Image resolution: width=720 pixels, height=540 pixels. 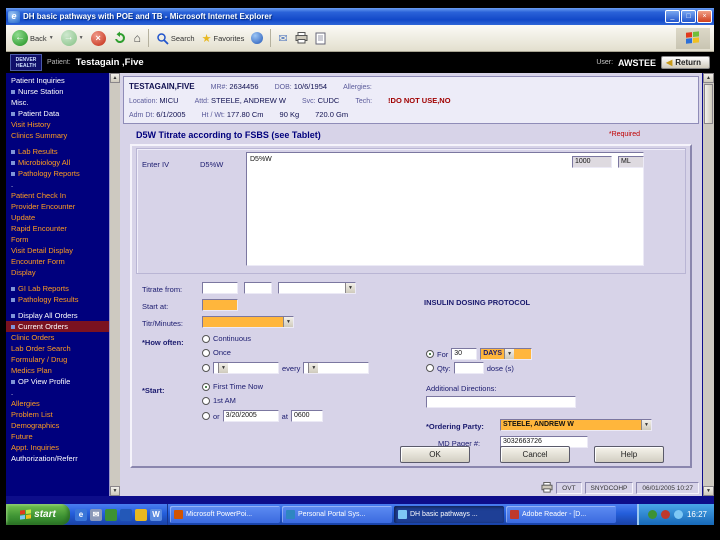 I want to click on start-time-field: 0600, so click(x=306, y=416).